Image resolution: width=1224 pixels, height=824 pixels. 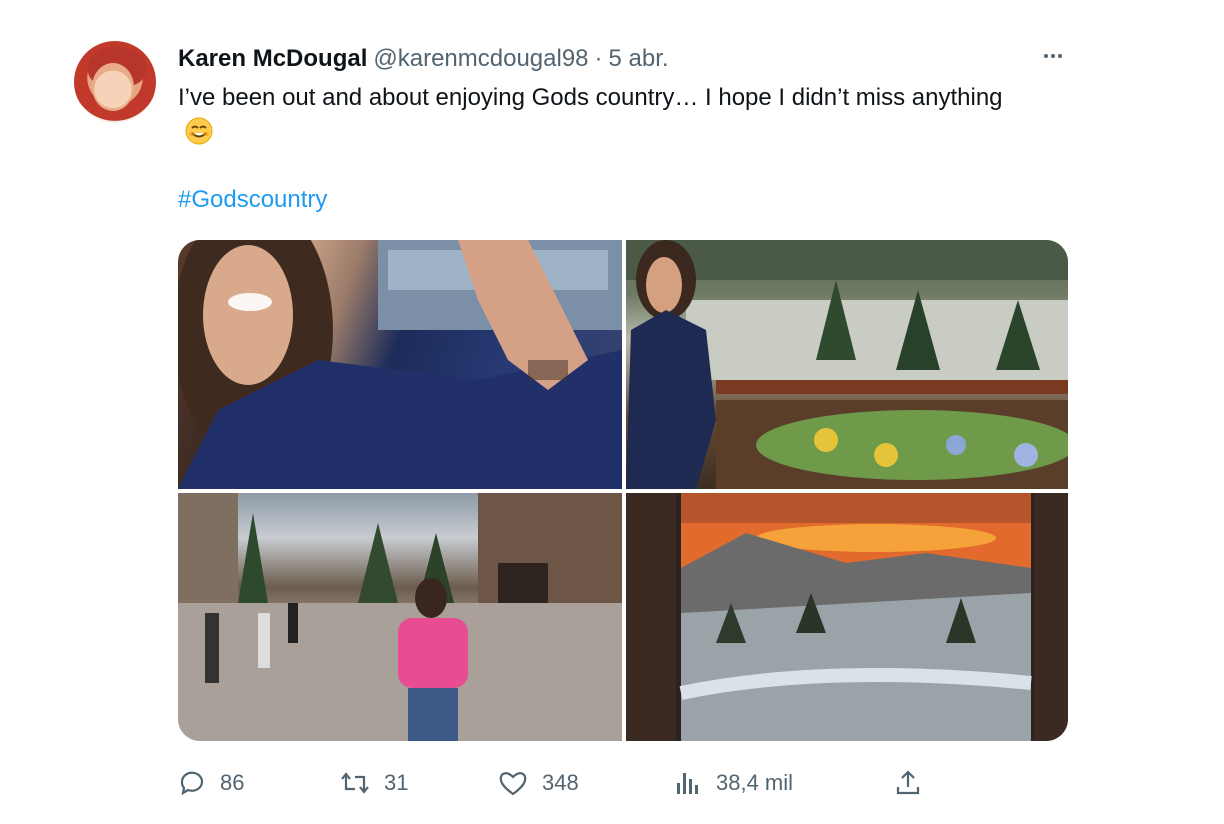 I want to click on author-avatar, so click(x=115, y=82).